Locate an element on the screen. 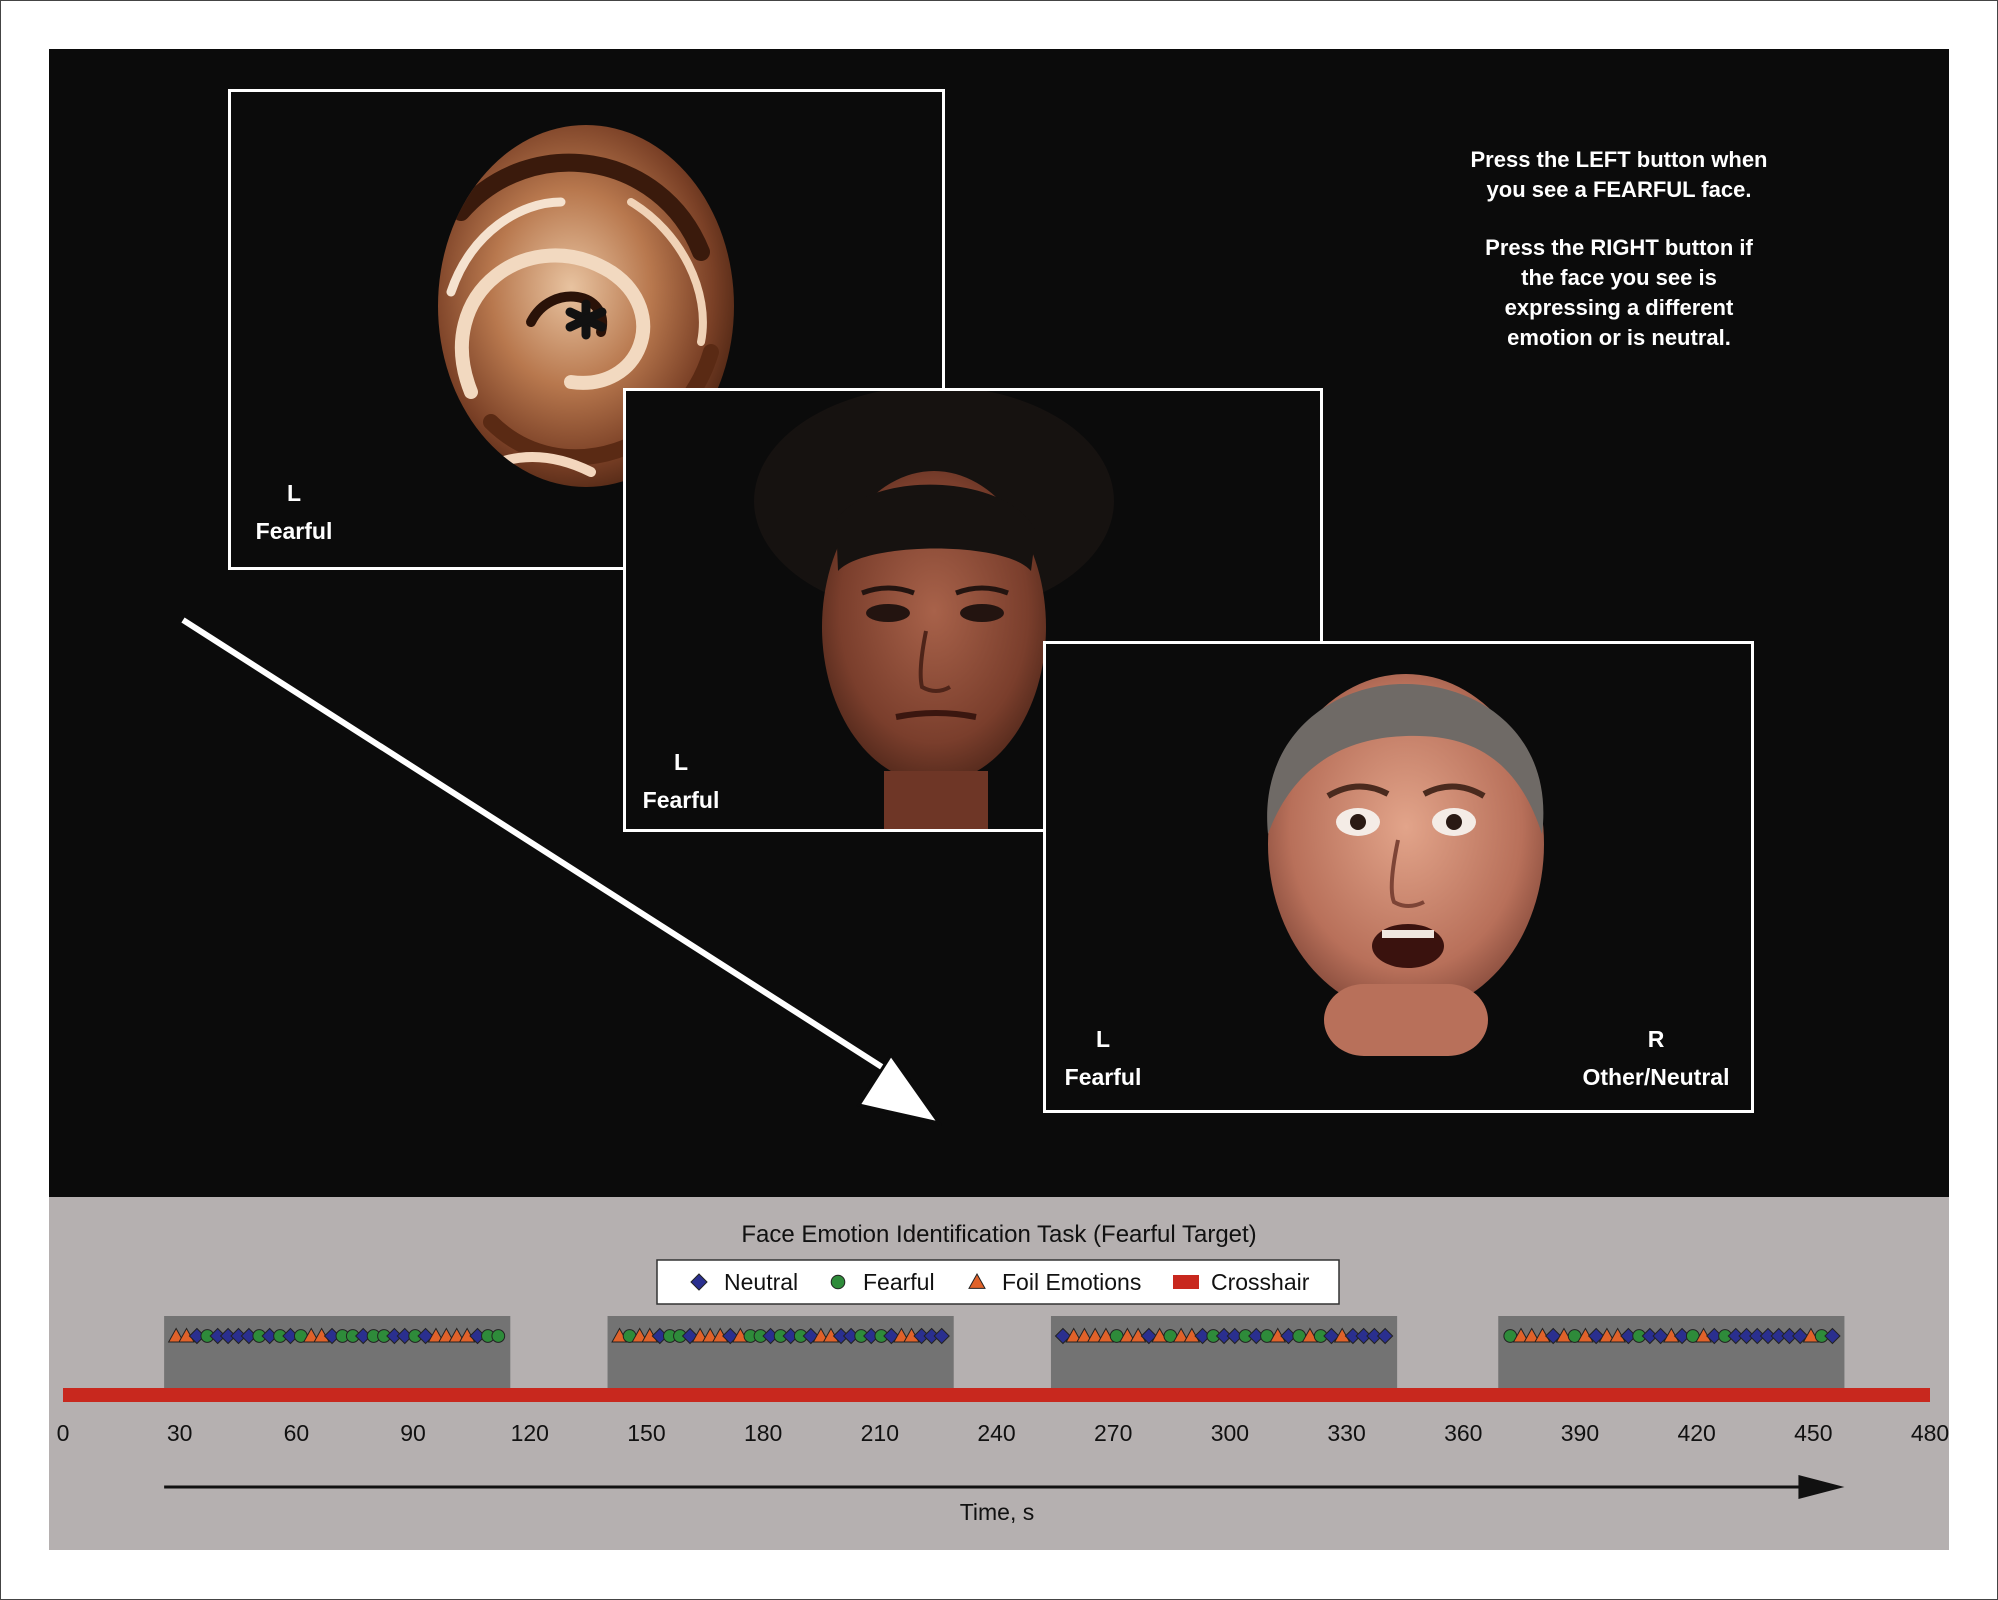  arrow-head-icon is located at coordinates (899, 1089).